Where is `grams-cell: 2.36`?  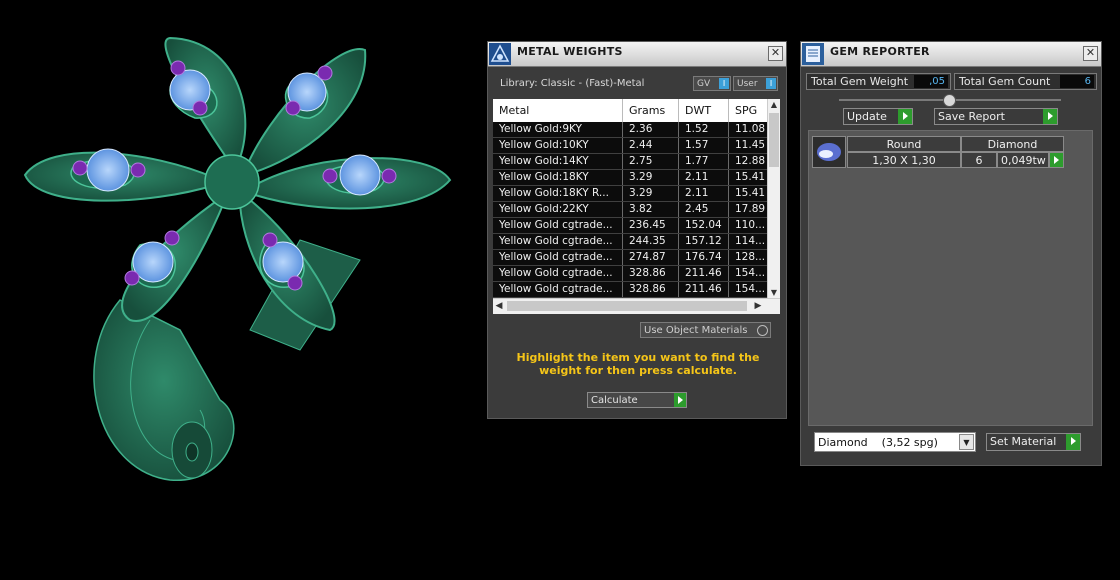
grams-cell: 2.36 is located at coordinates (651, 129).